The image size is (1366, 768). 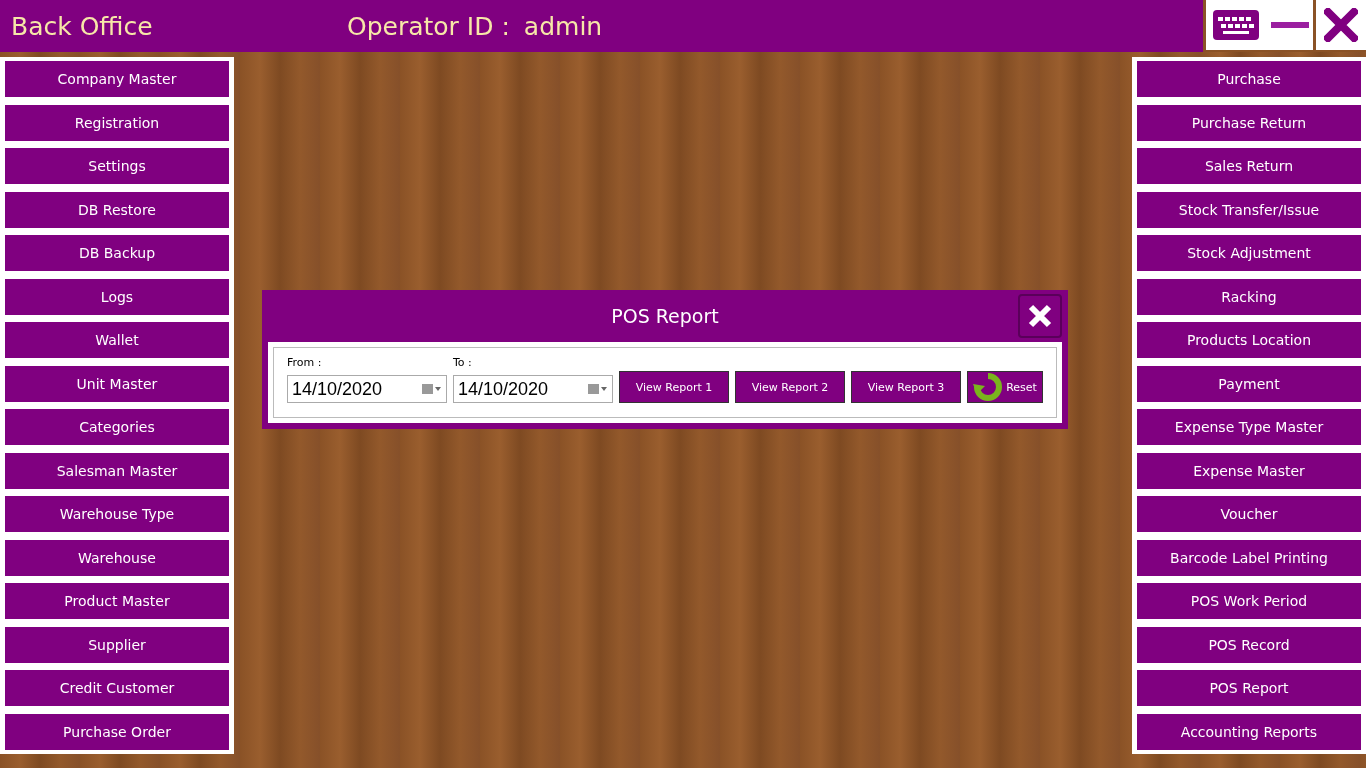 I want to click on menu-button: Warehouse, so click(x=117, y=557).